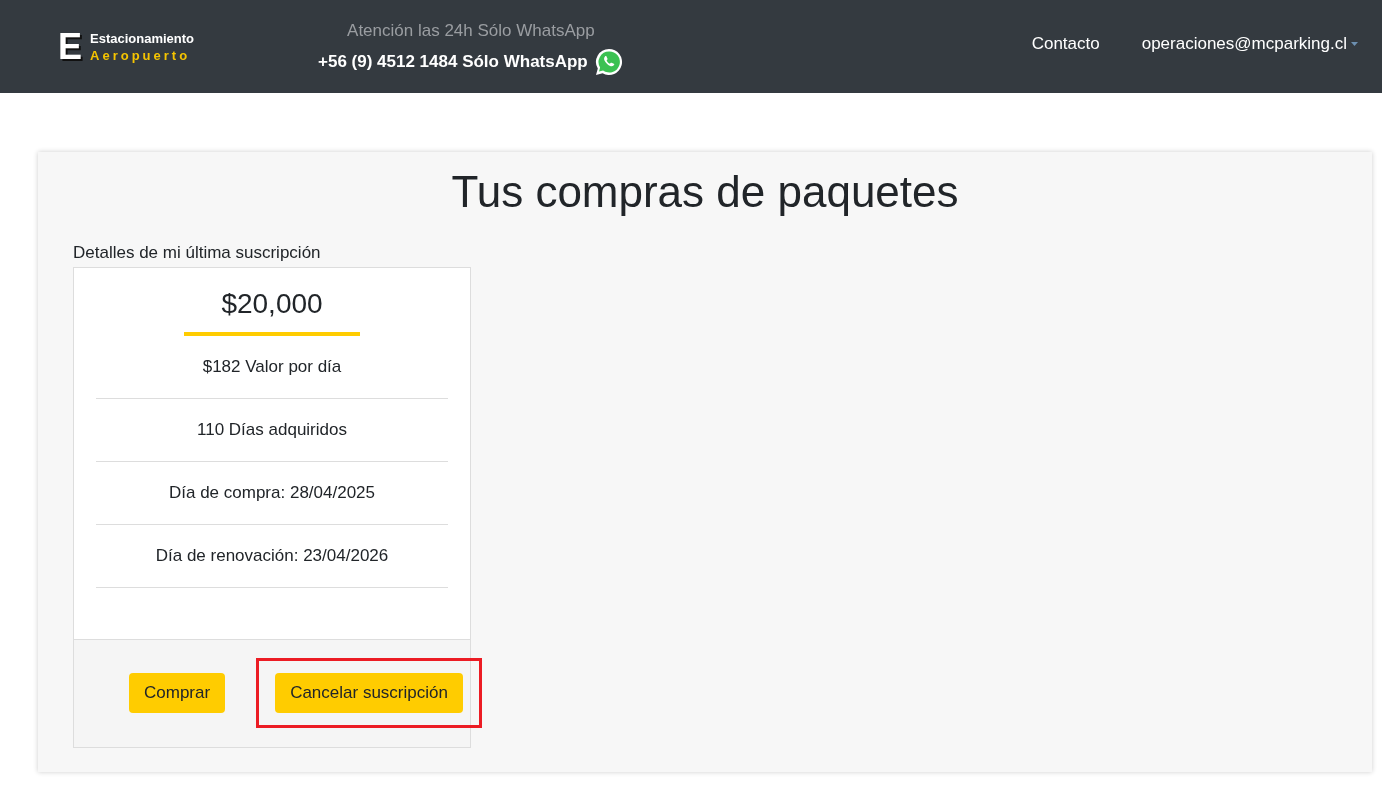 Image resolution: width=1382 pixels, height=804 pixels. I want to click on section-label: Detalles de mi última suscripción, so click(197, 252).